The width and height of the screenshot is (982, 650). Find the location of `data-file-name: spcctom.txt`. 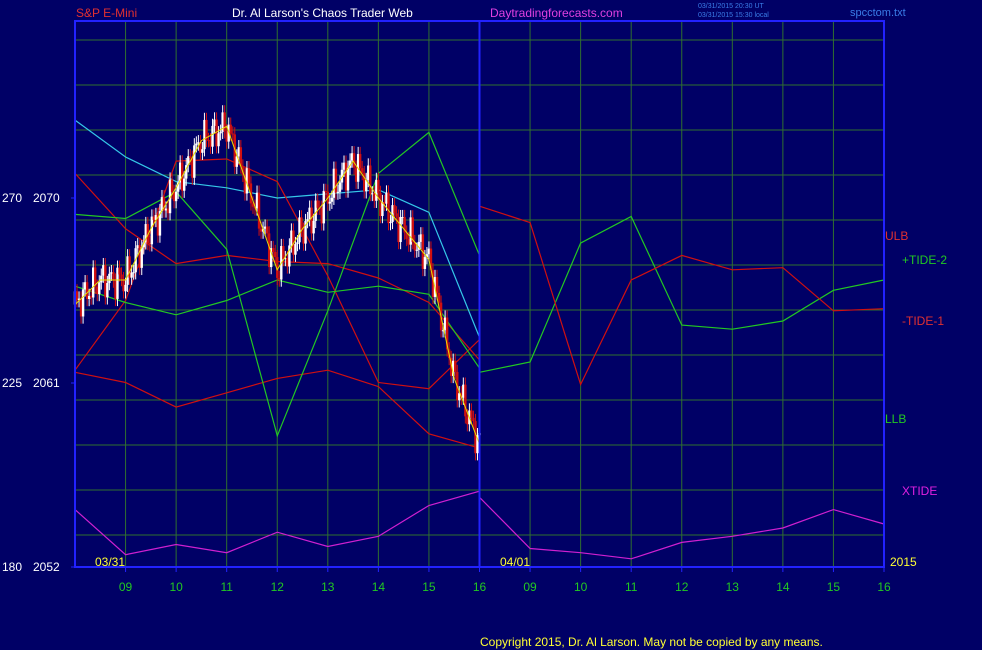

data-file-name: spcctom.txt is located at coordinates (878, 13).